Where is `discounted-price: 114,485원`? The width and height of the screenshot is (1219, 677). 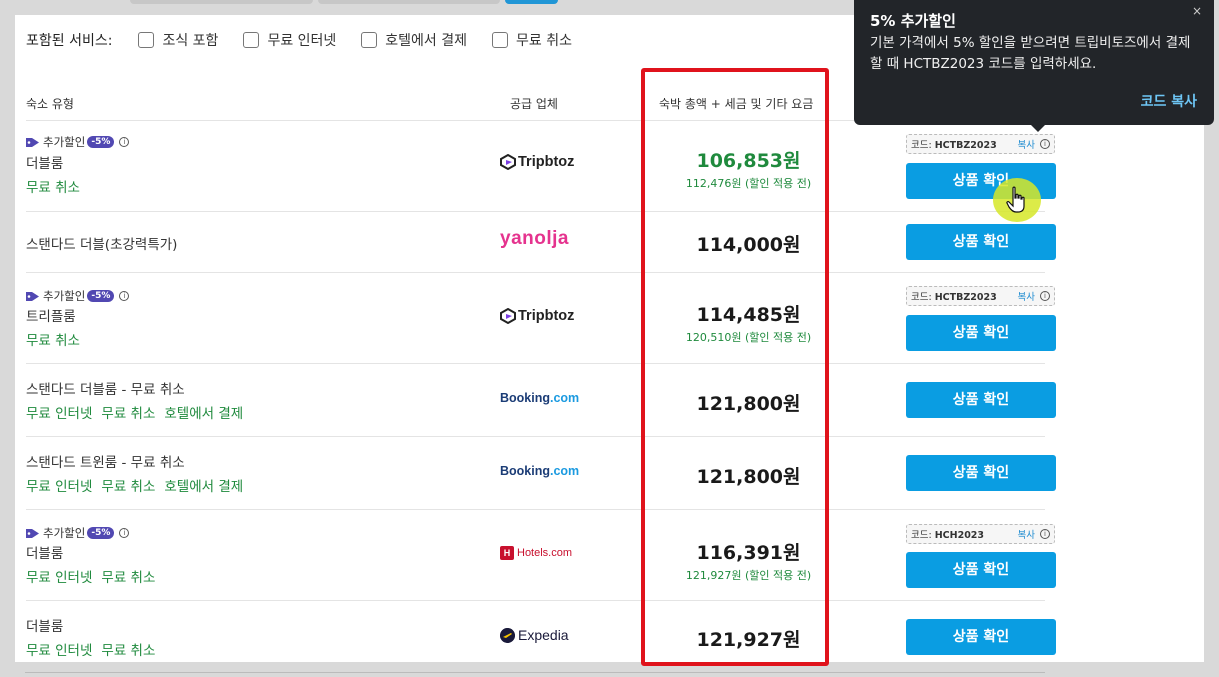 discounted-price: 114,485원 is located at coordinates (748, 315).